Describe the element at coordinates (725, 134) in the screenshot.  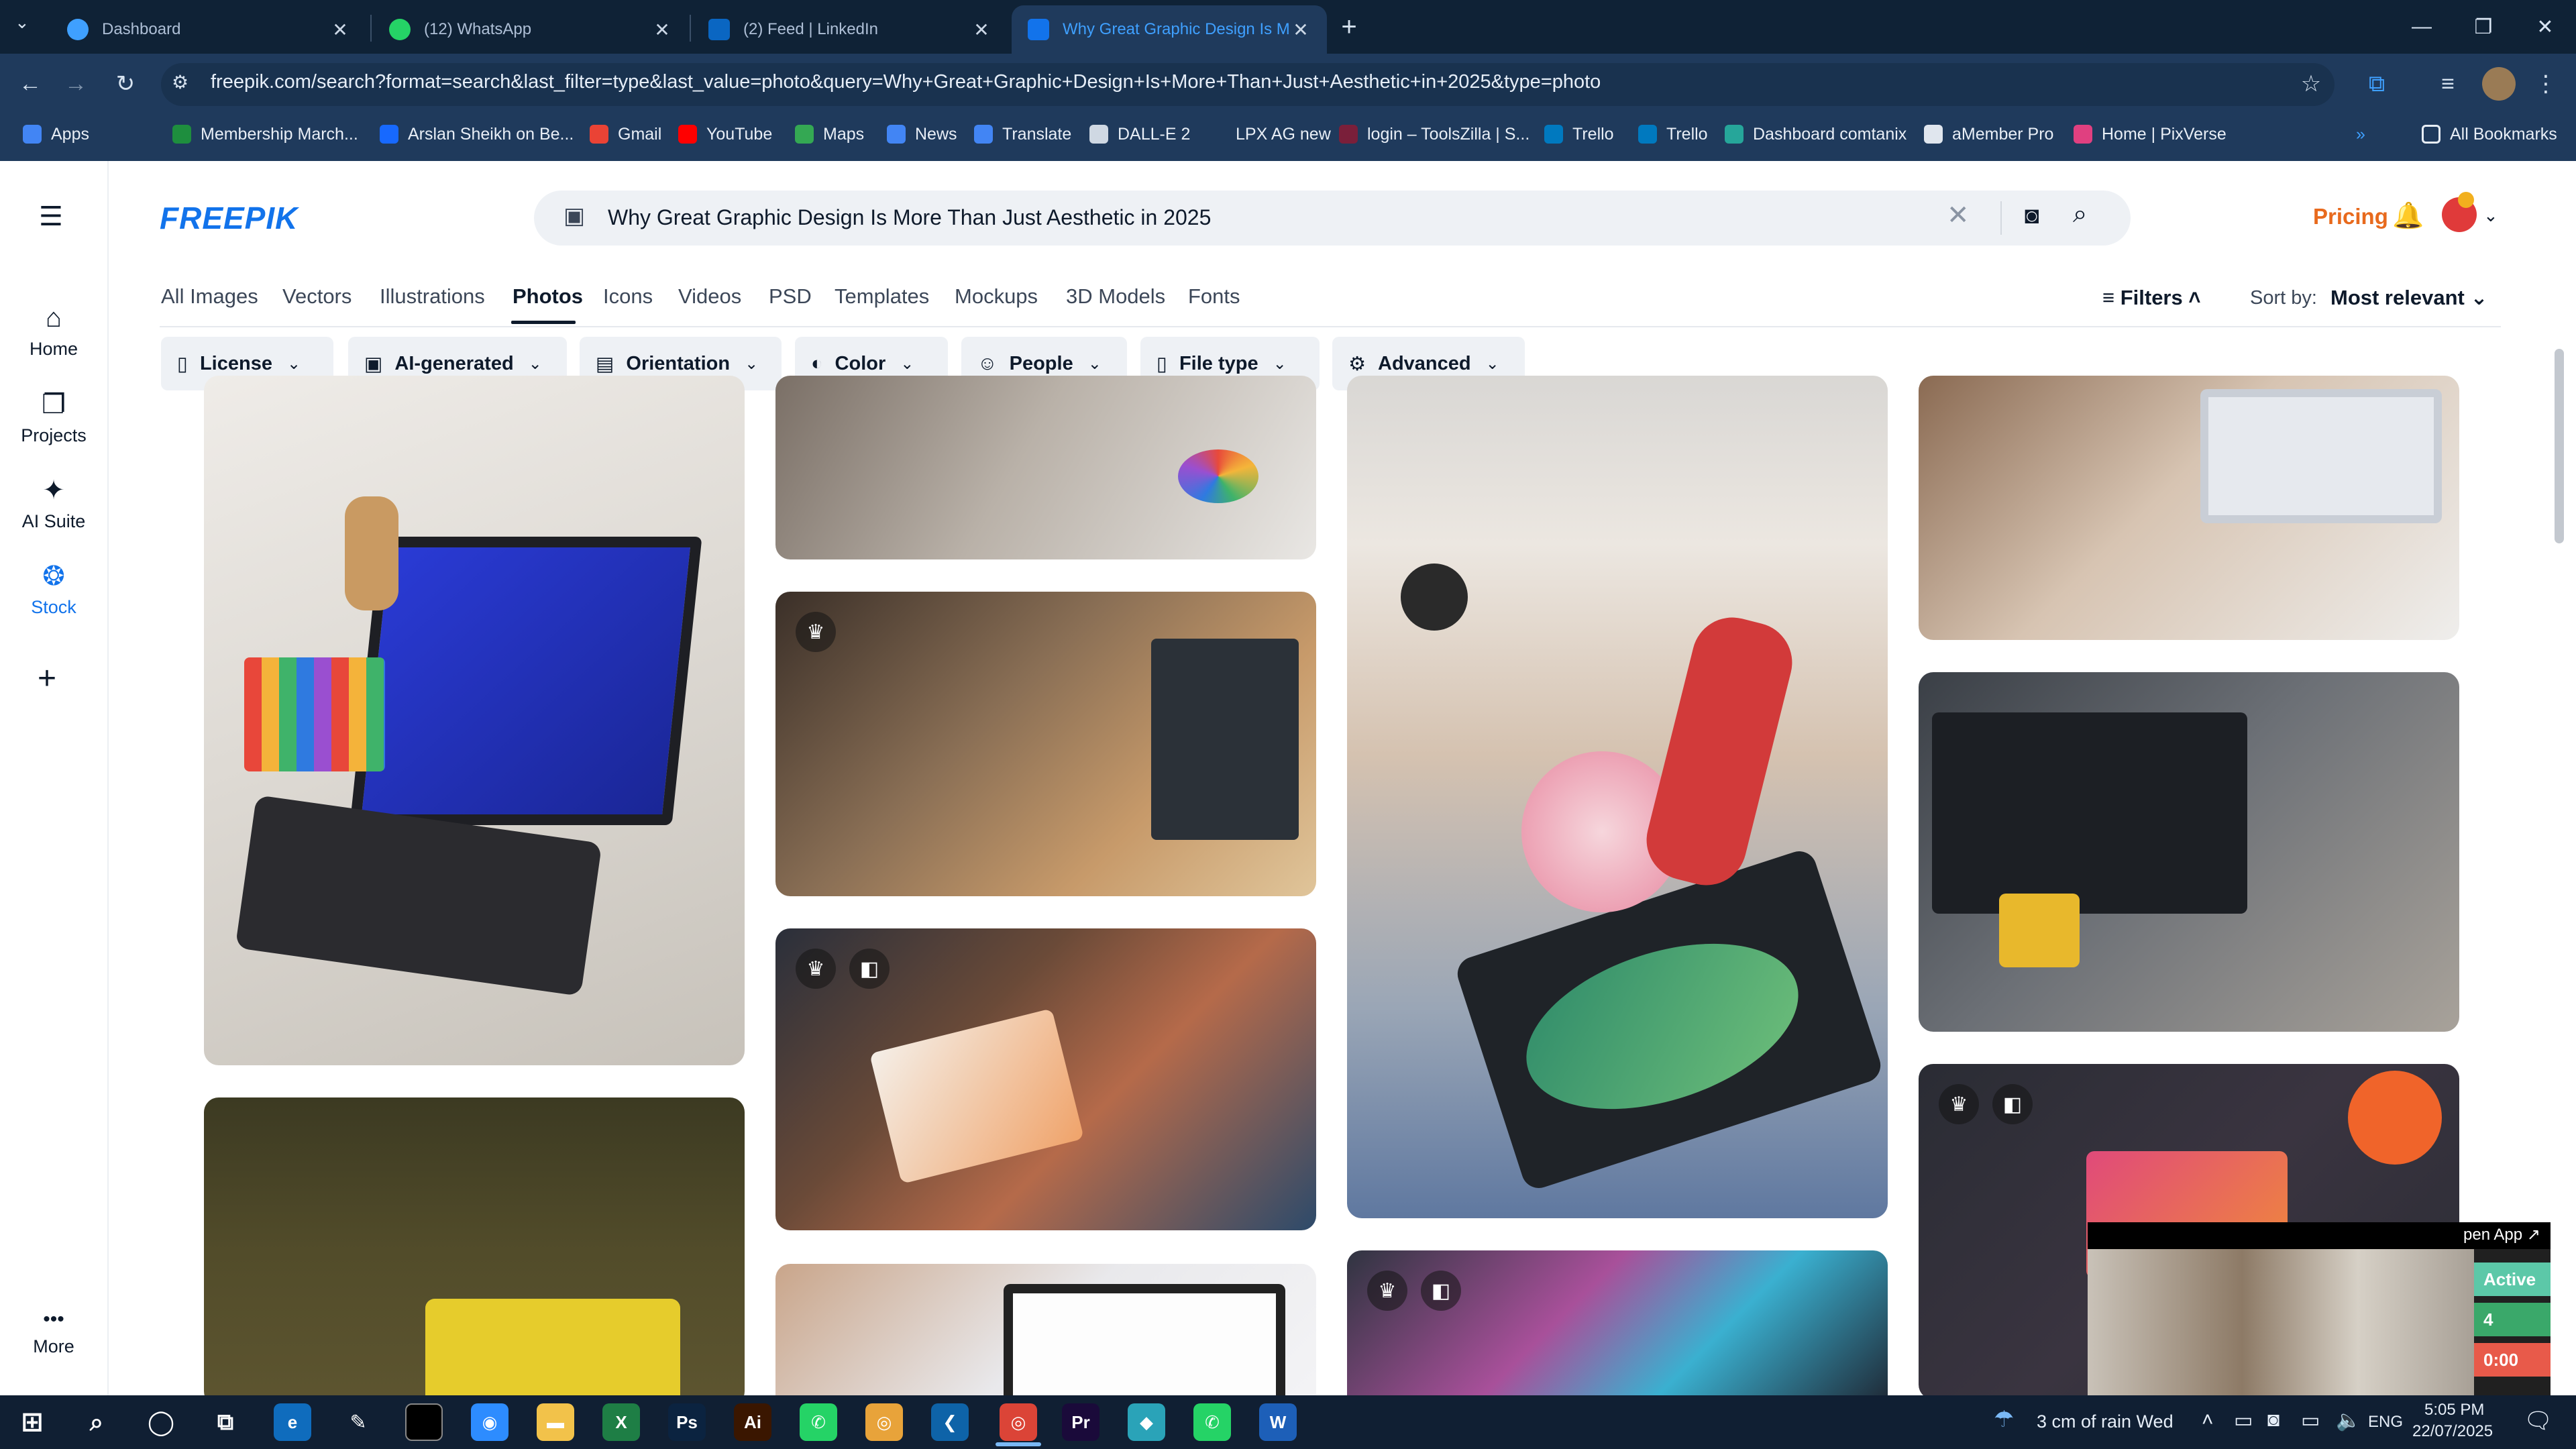
I see `bookmark-youtube: YouTube` at that location.